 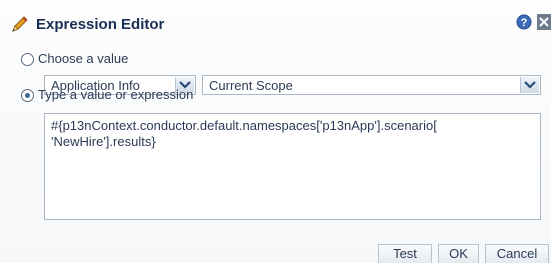 What do you see at coordinates (27, 95) in the screenshot?
I see `type-value-radio` at bounding box center [27, 95].